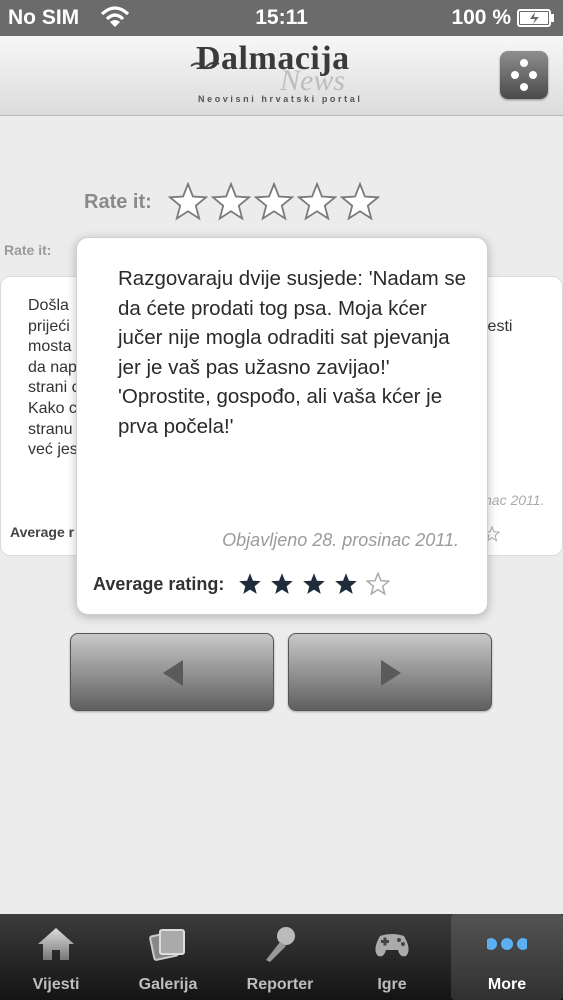 This screenshot has width=563, height=1000. Describe the element at coordinates (507, 984) in the screenshot. I see `tab-label: More` at that location.